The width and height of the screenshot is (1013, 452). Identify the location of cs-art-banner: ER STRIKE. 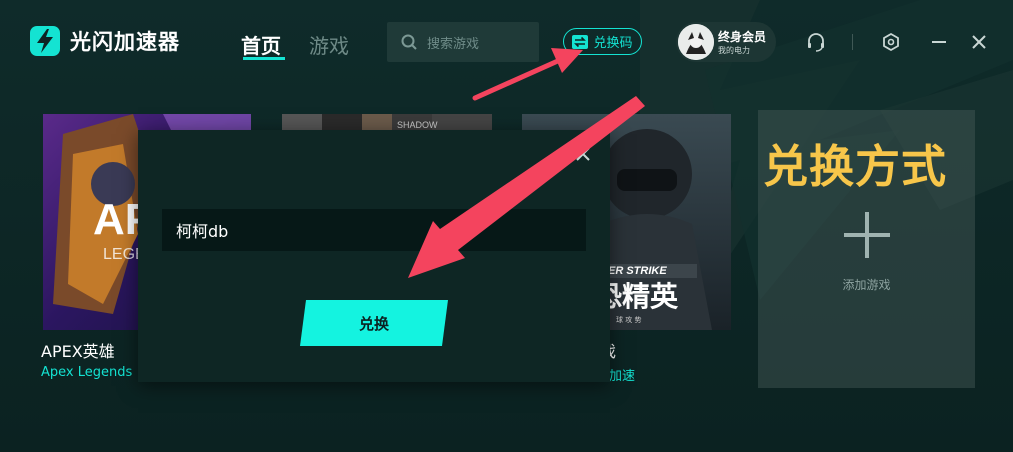
(637, 271).